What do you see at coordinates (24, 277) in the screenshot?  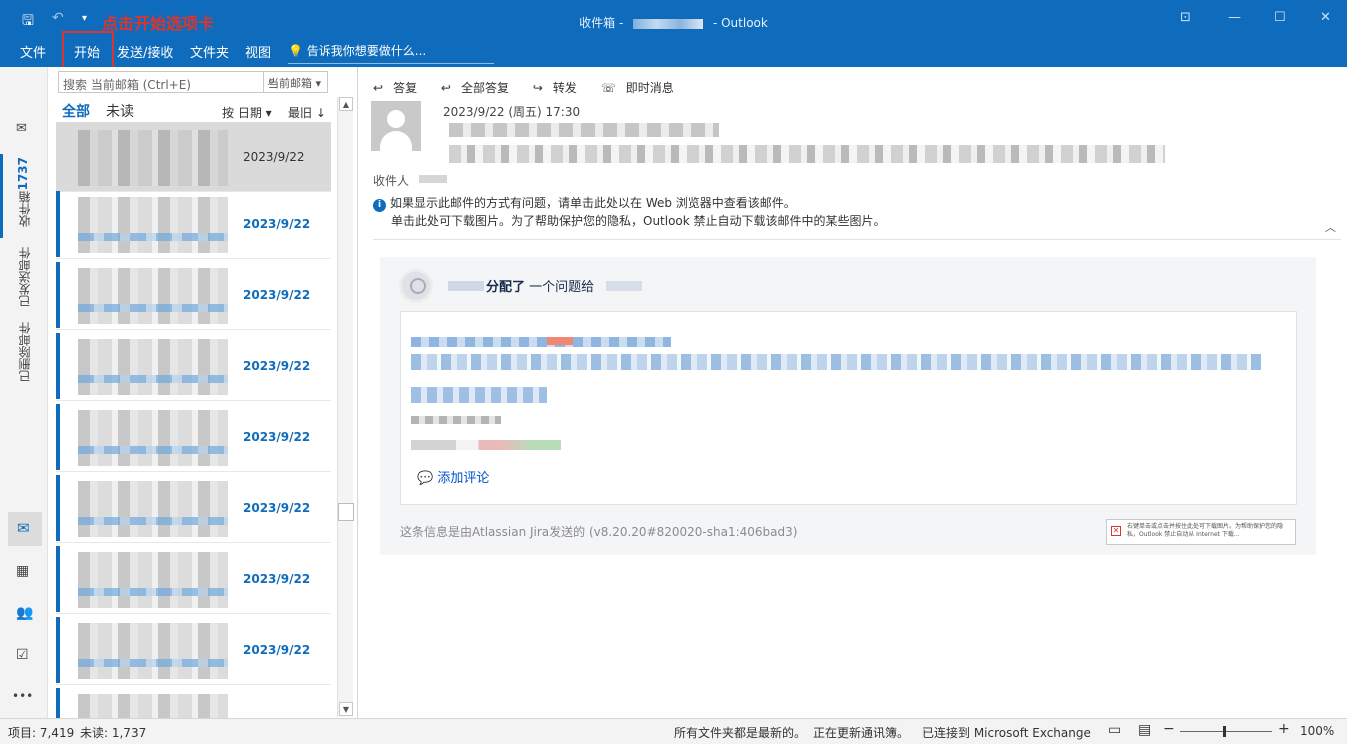 I see `folder-sent: 已发送邮件` at bounding box center [24, 277].